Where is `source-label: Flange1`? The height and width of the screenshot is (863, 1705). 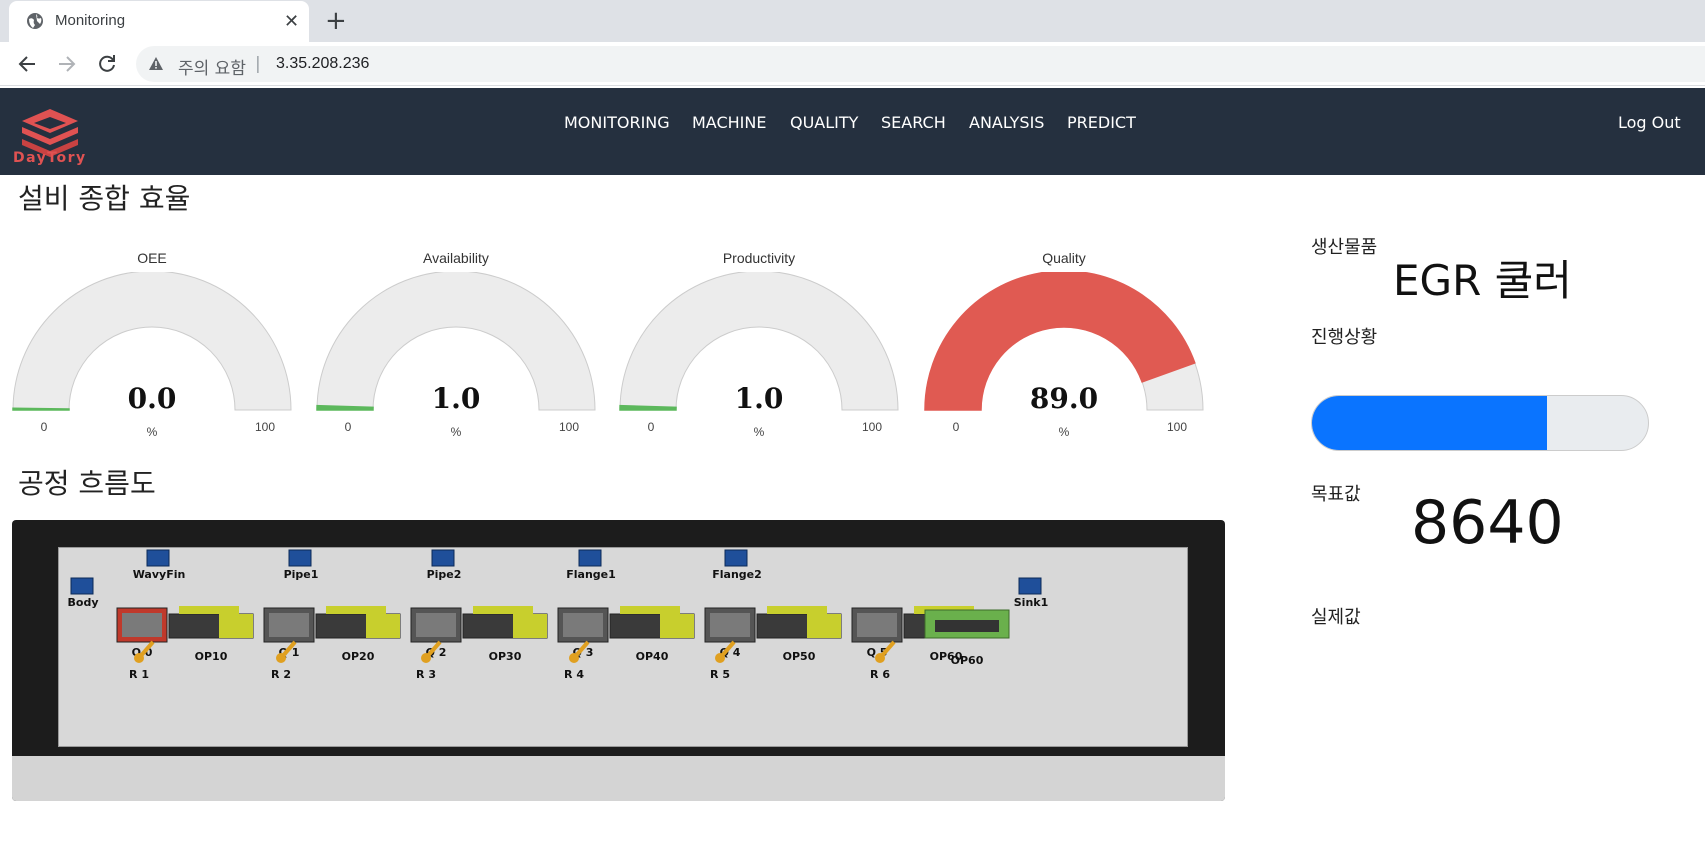 source-label: Flange1 is located at coordinates (591, 574).